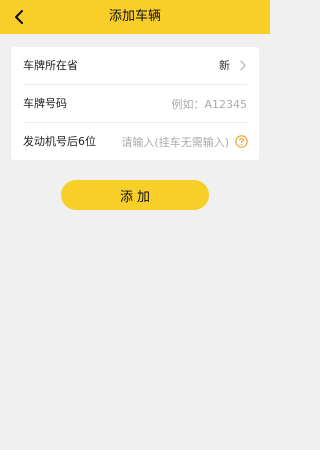 The width and height of the screenshot is (320, 450). Describe the element at coordinates (45, 103) in the screenshot. I see `plate-label: 车牌号码` at that location.